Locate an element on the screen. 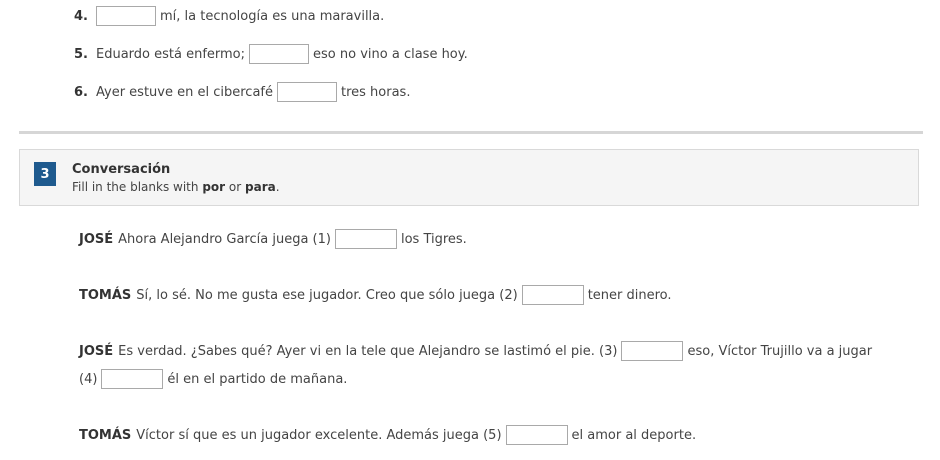 This screenshot has width=940, height=460. section-instructions: Fill in the blanks with por or para. is located at coordinates (176, 187).